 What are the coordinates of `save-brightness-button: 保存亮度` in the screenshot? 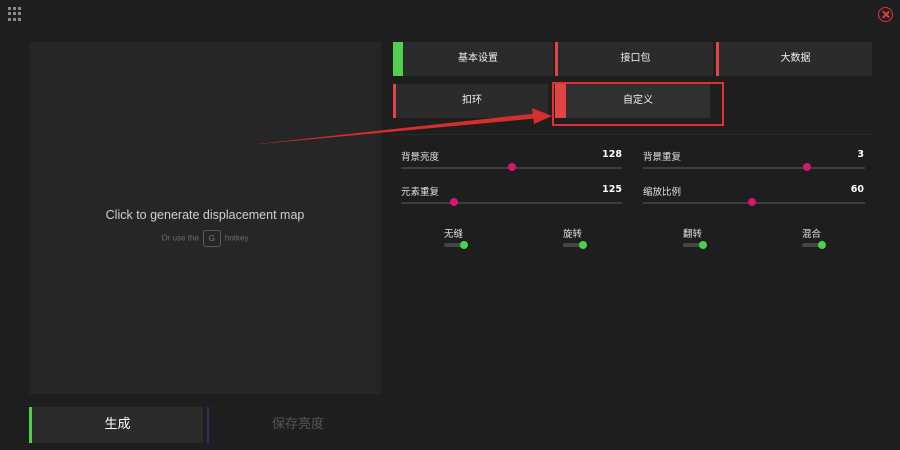 It's located at (297, 425).